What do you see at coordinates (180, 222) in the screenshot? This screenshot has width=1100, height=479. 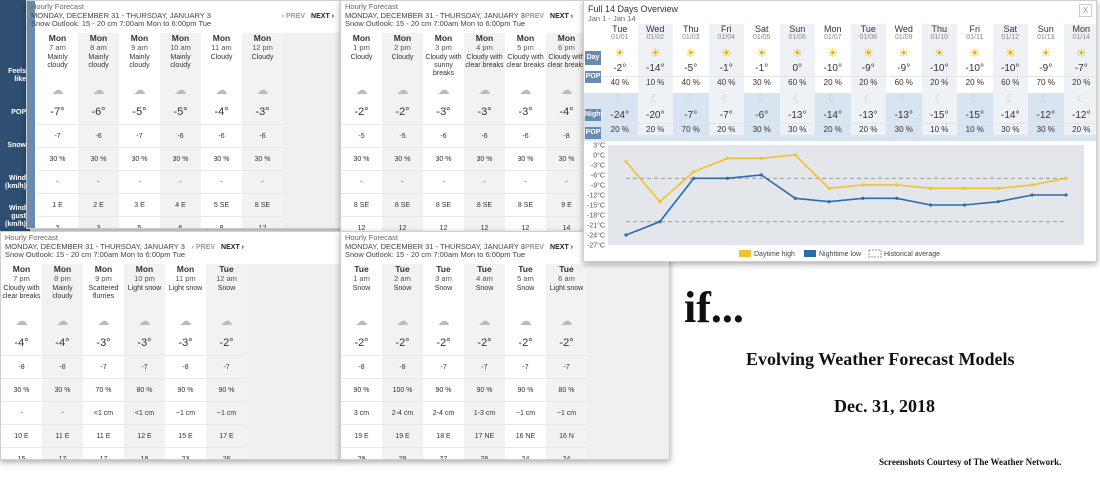 I see `gust-value: 6` at bounding box center [180, 222].